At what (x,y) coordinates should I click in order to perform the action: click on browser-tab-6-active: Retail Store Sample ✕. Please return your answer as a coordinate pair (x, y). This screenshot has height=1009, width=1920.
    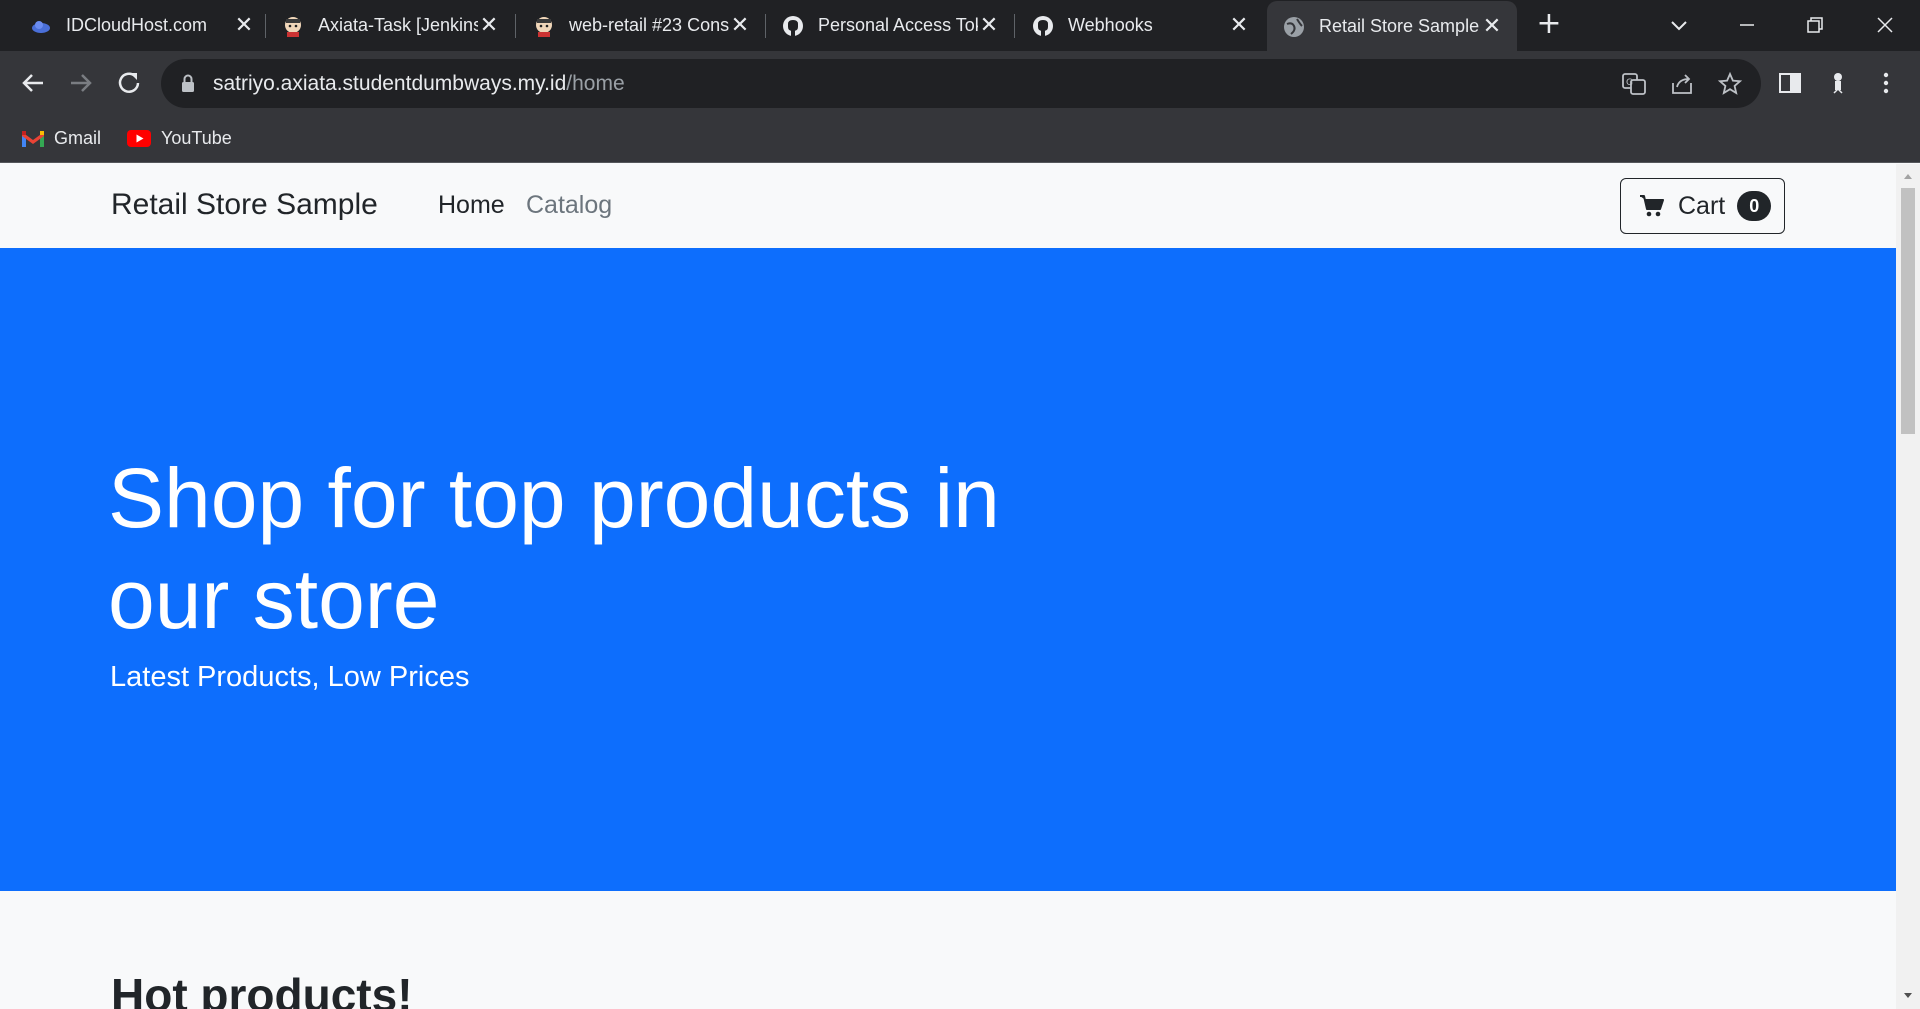
    Looking at the image, I should click on (1392, 26).